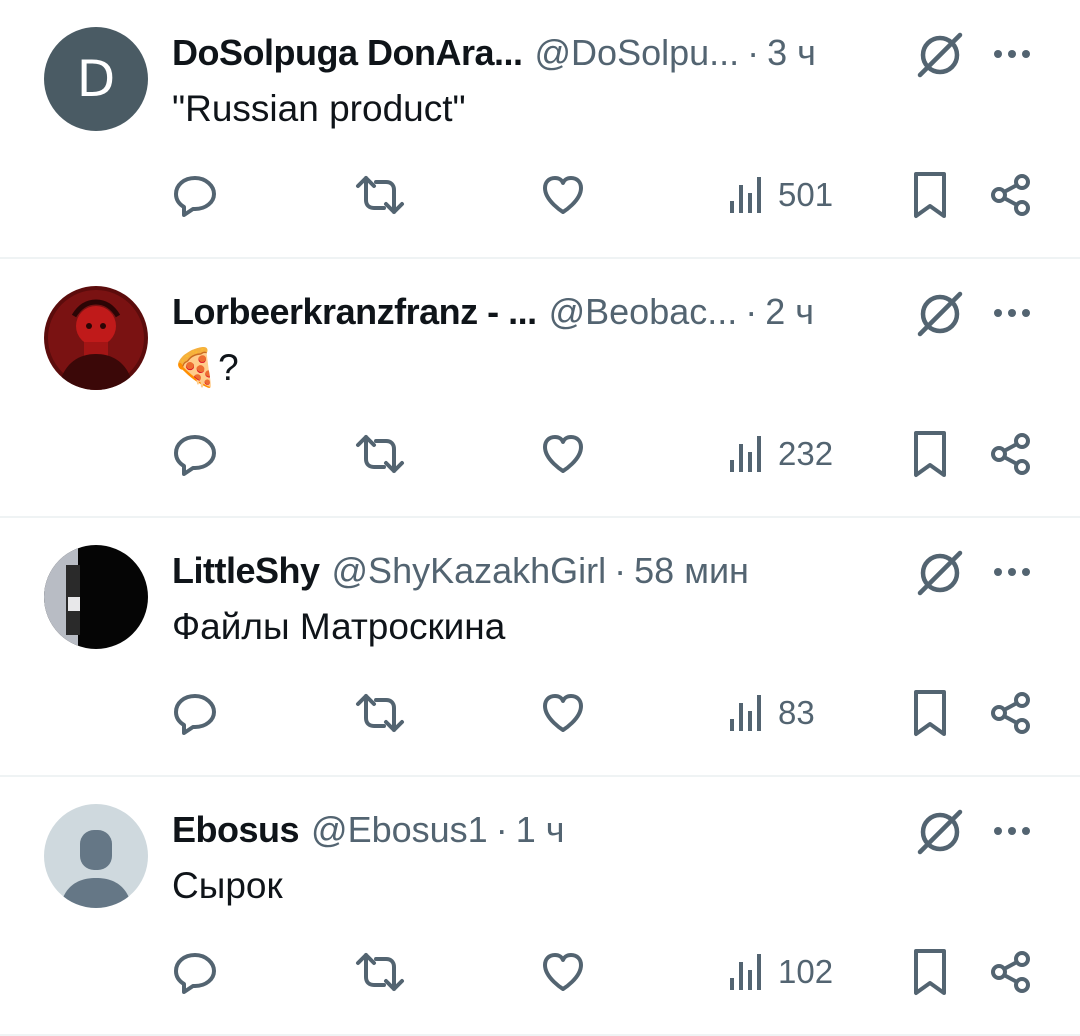 The height and width of the screenshot is (1036, 1080). Describe the element at coordinates (319, 108) in the screenshot. I see `tweet-text: "Russian product"` at that location.